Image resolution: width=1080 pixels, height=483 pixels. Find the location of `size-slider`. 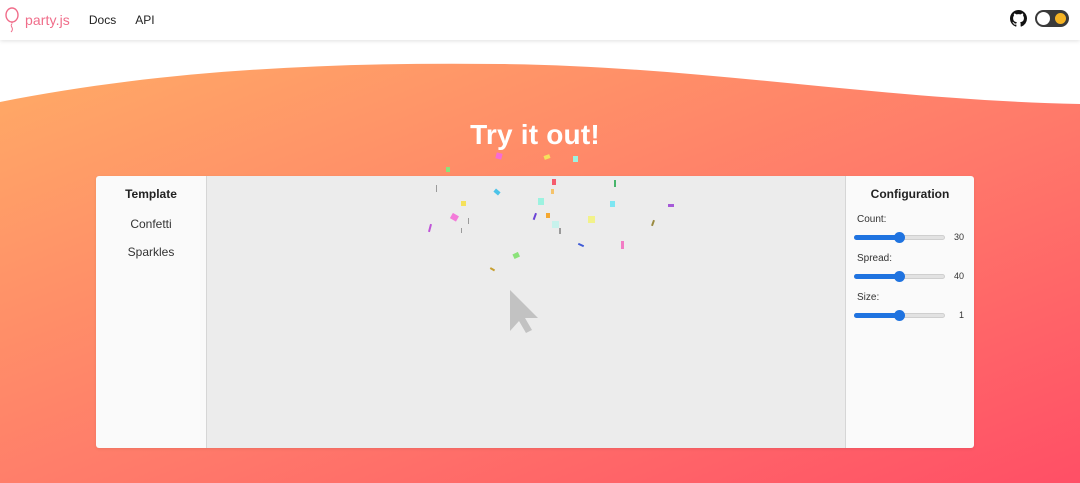

size-slider is located at coordinates (899, 315).